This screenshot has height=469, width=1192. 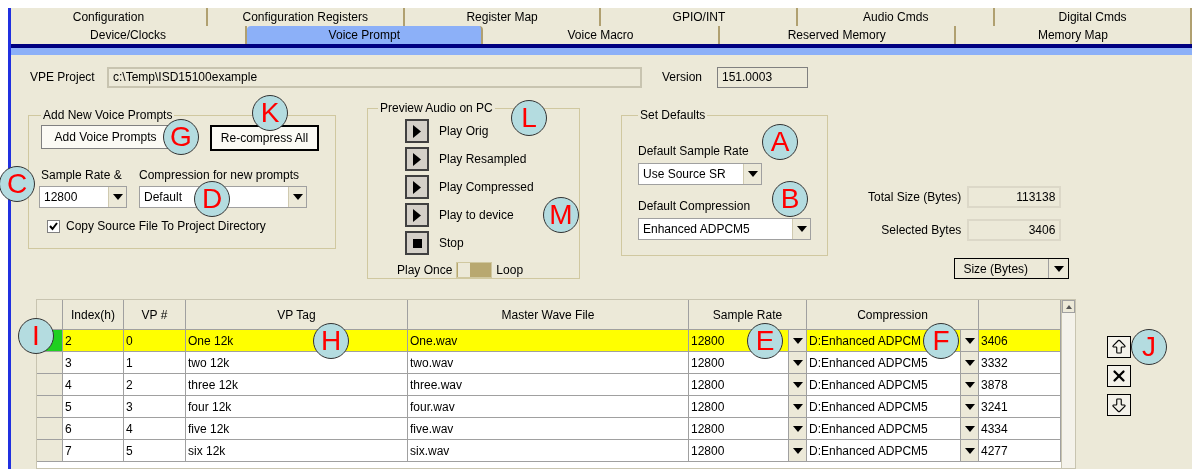 I want to click on total-label: Total Size (Bytes), so click(x=915, y=197).